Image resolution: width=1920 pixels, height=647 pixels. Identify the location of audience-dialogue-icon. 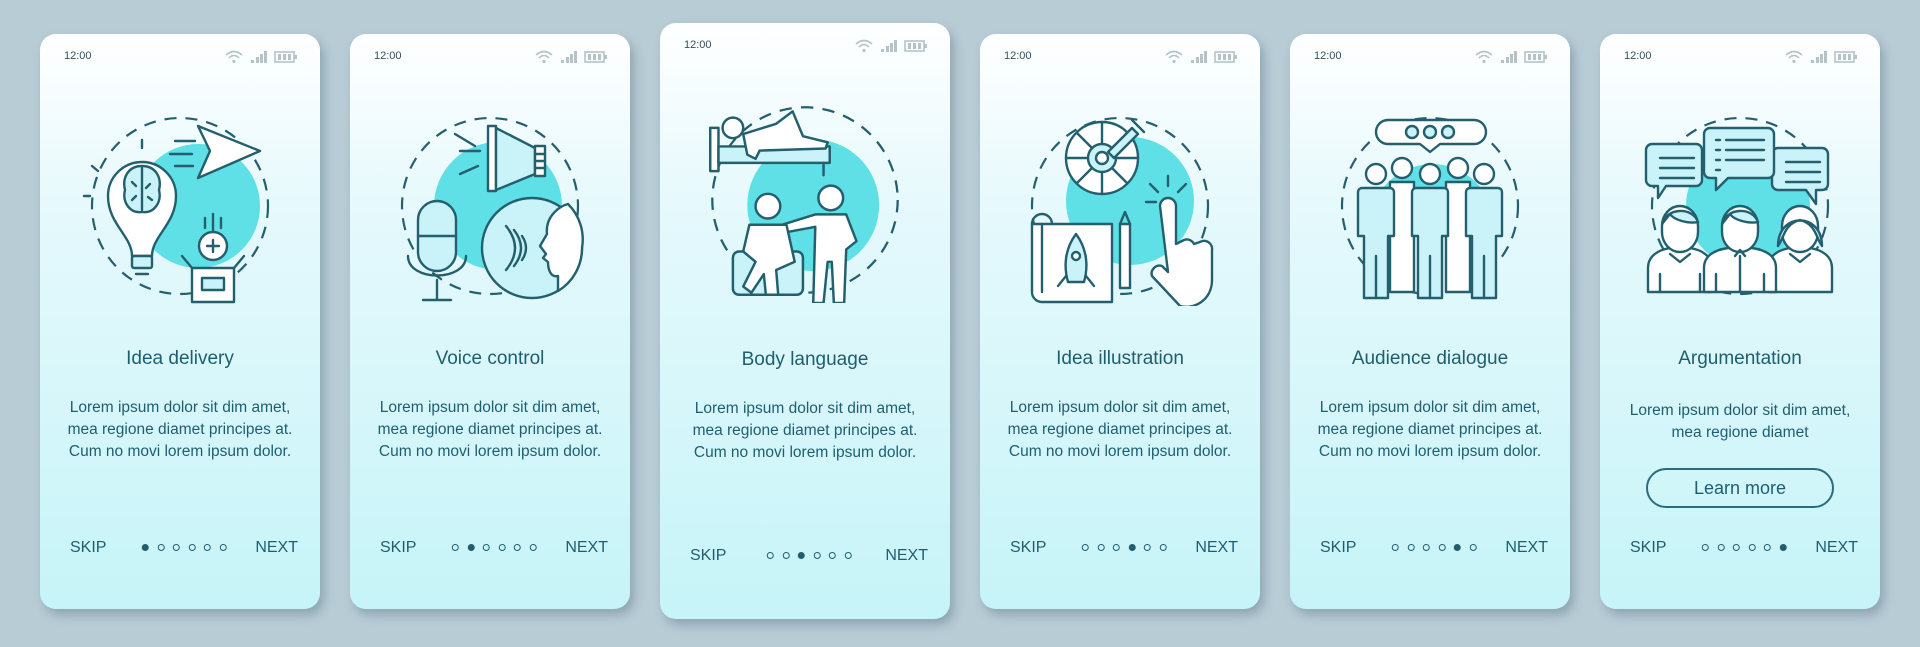
(1430, 208).